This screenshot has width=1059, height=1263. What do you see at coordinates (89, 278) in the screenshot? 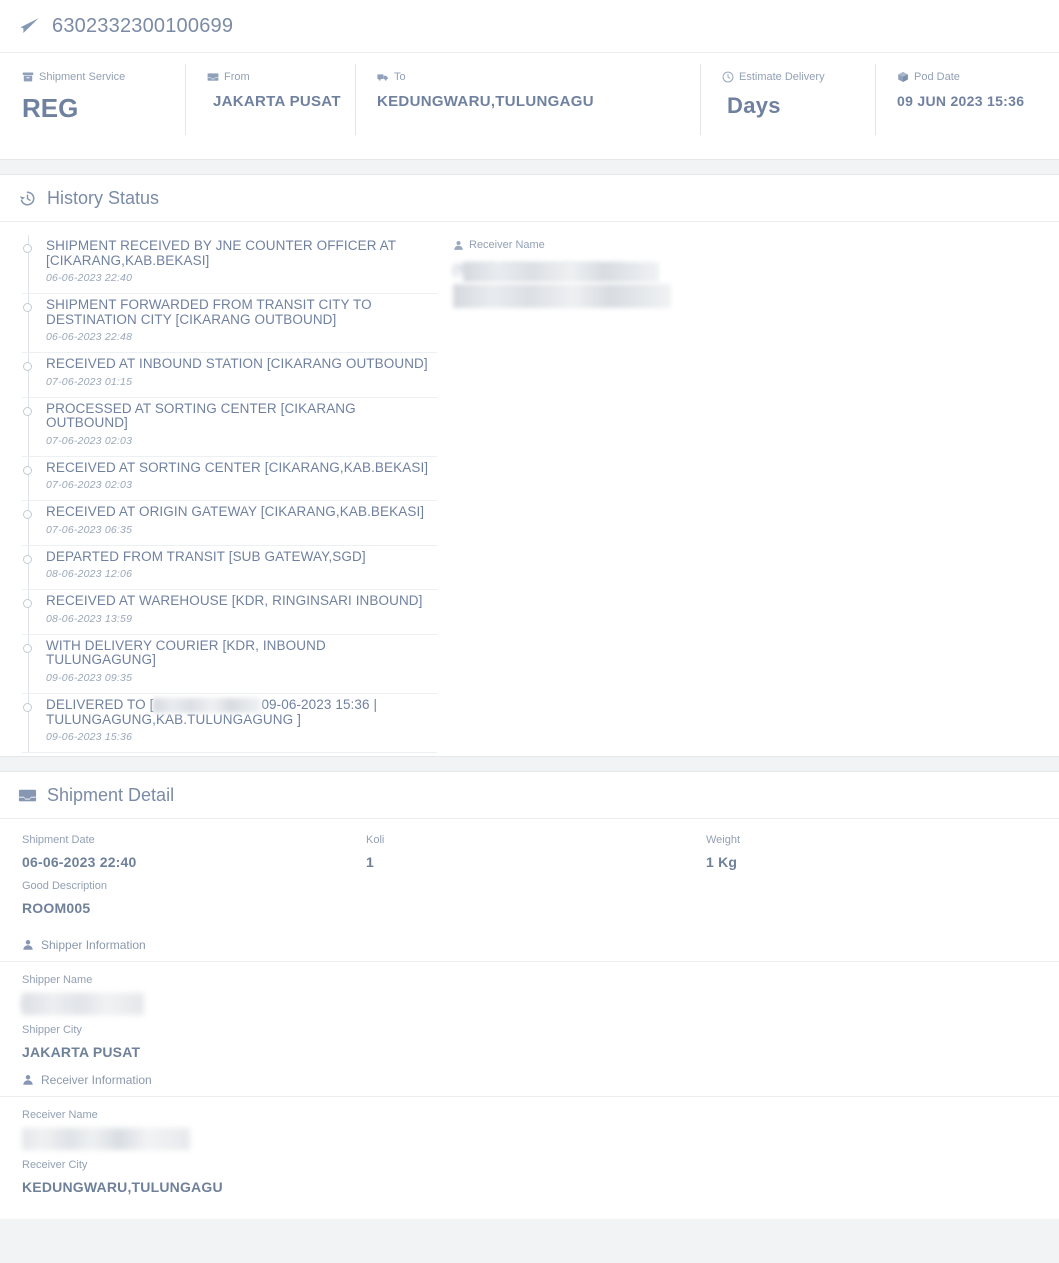
I see `timeline-item-time: 06-06-2023 22:40` at bounding box center [89, 278].